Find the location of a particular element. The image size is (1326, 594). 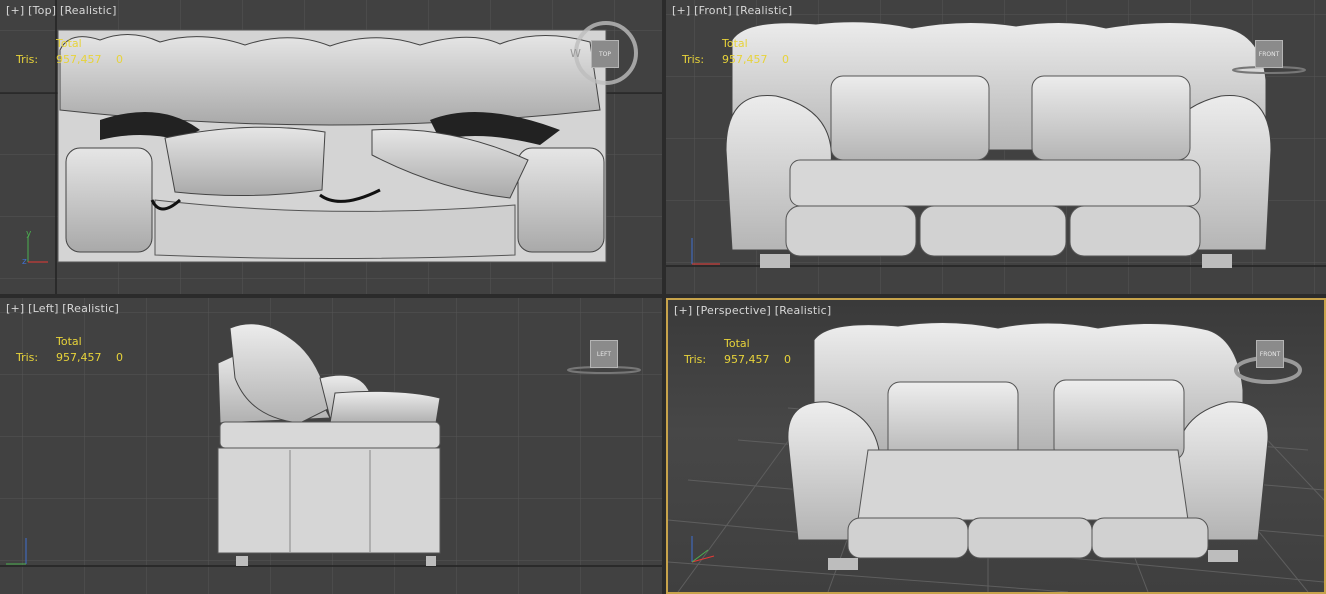

viewport-label-perspective: [+] [Perspective] [Realistic] is located at coordinates (752, 310).